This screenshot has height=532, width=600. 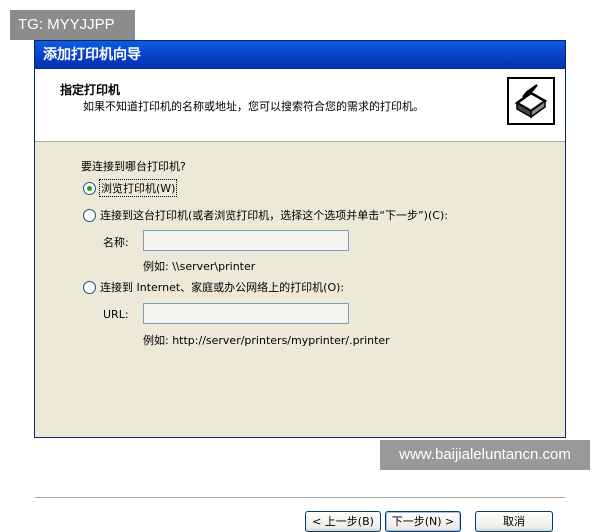 I want to click on radio-connect-printer: 连接到这台打印机(或者浏览打印机，选择这个选项并单击“下一步”)(C):, so click(x=265, y=215).